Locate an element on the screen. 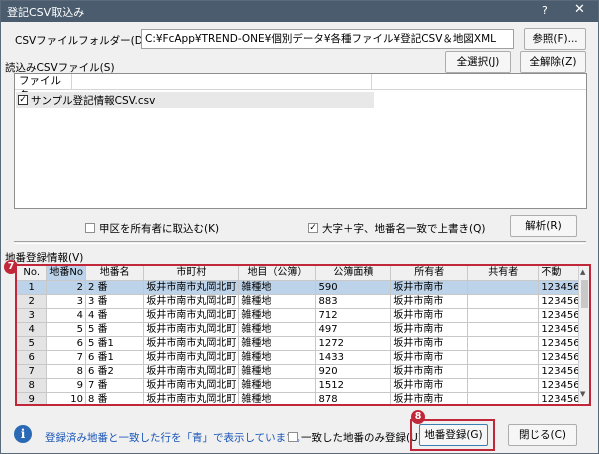 The image size is (599, 454). close-button: 閉じる(C) is located at coordinates (542, 435).